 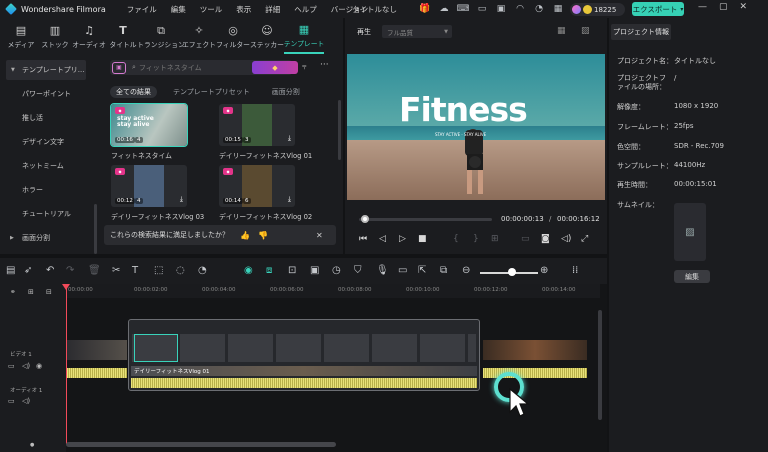 I want to click on headset-icon: ◠, so click(x=520, y=9).